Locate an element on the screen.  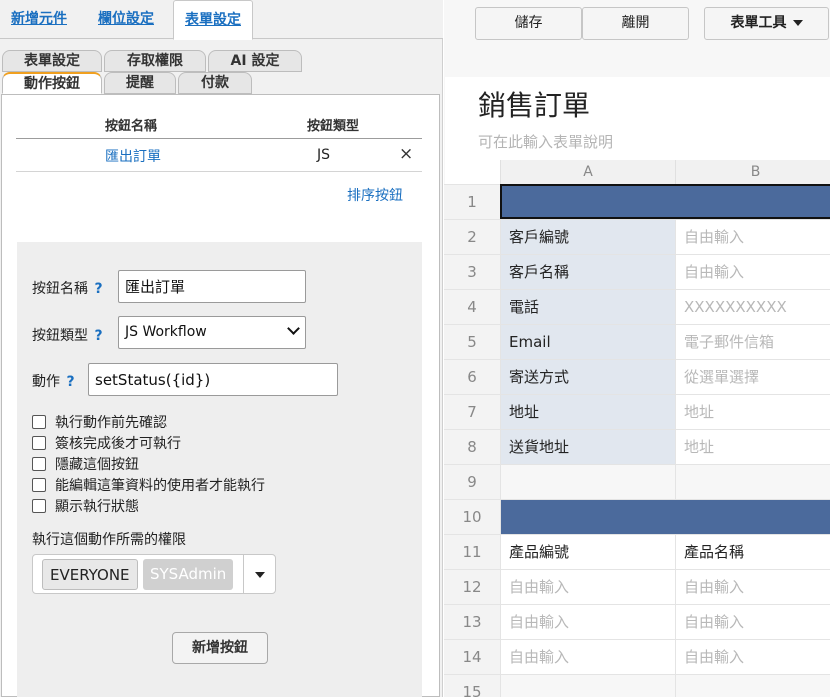
table-column-label-cell: 產品名稱 is located at coordinates (752, 551).